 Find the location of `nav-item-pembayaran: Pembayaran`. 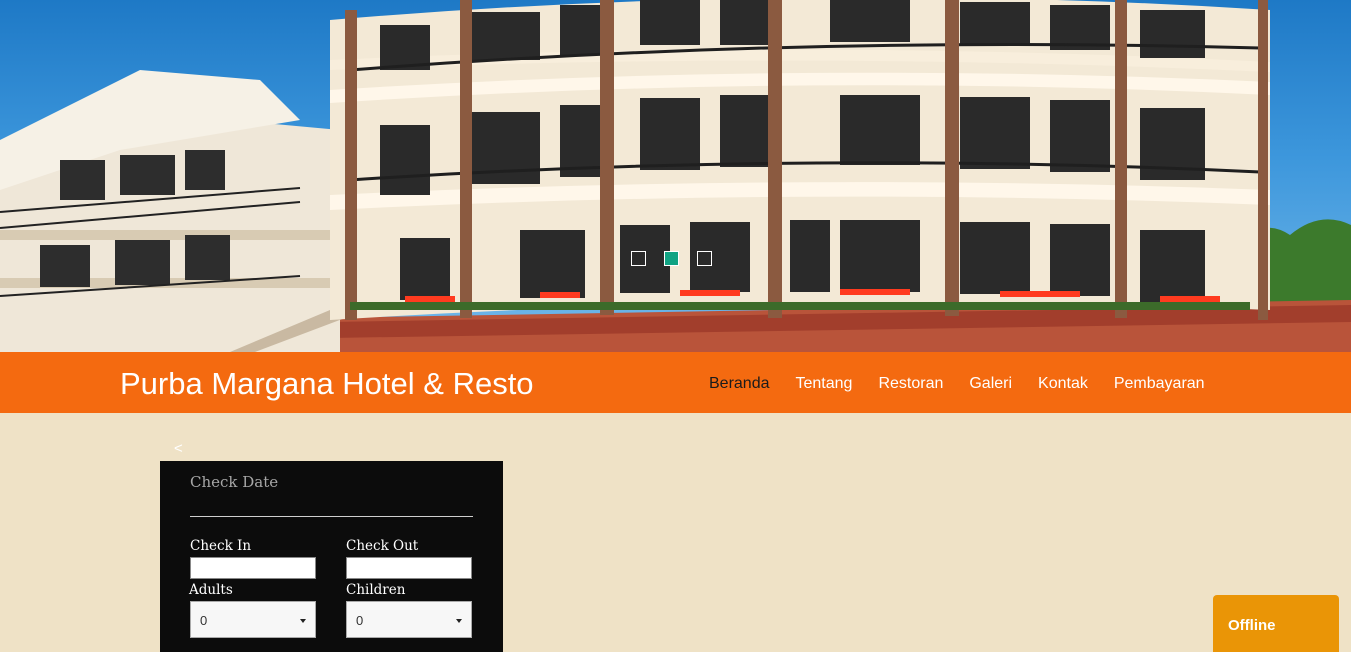

nav-item-pembayaran: Pembayaran is located at coordinates (1159, 384).